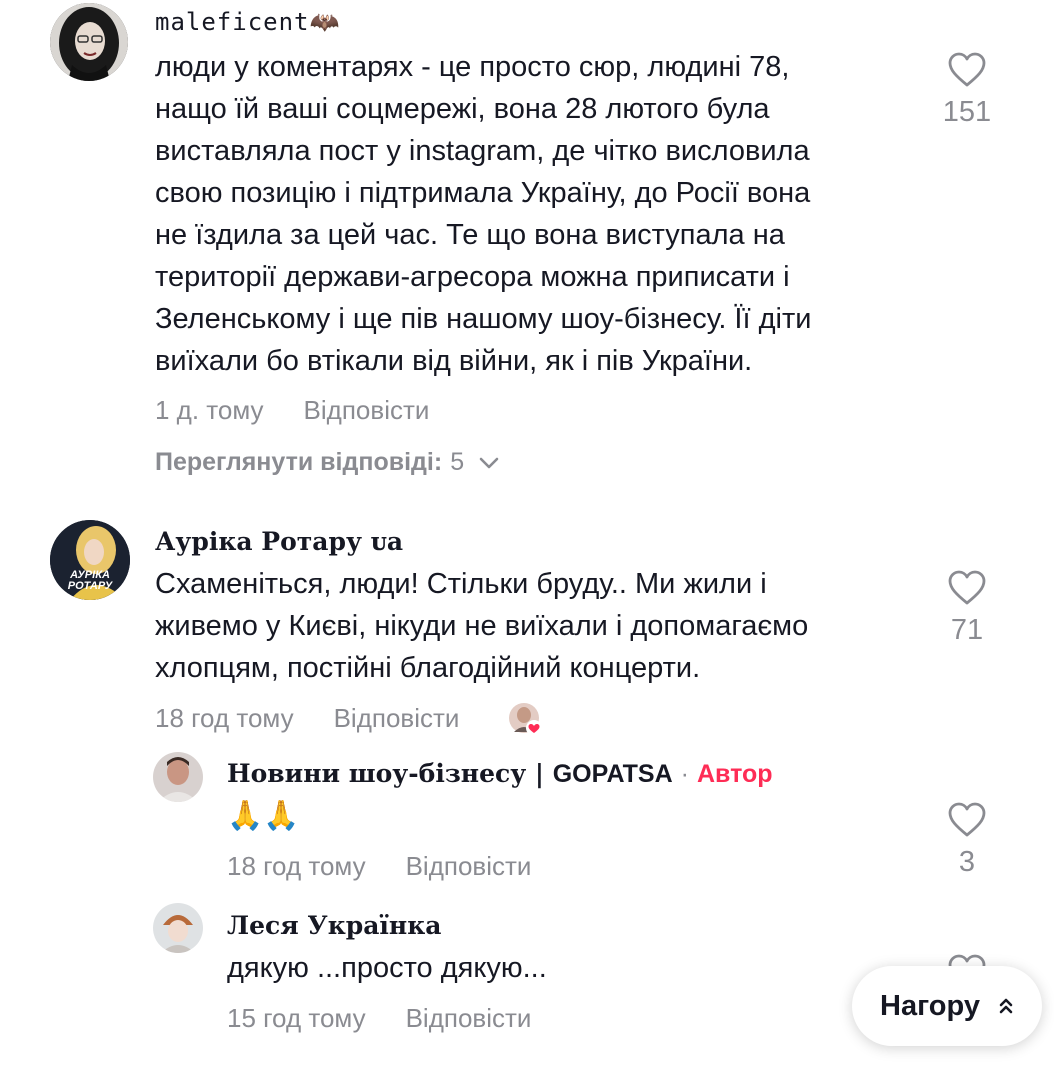  I want to click on reply-meta: 18 год тому Відповісти, so click(379, 866).